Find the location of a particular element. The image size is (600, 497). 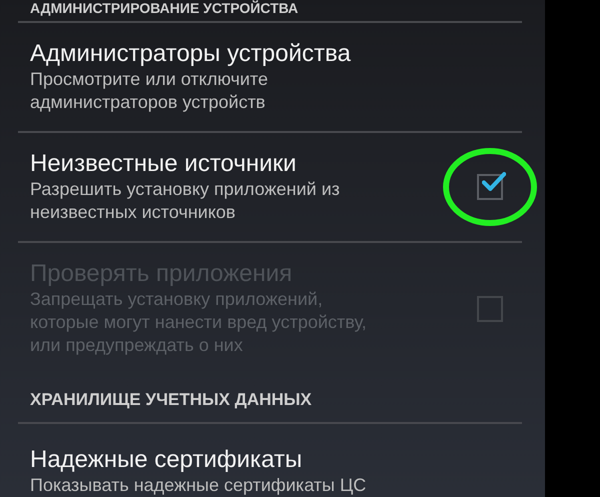

section-header: ХРАНИЛИЩЕ УЧЕТНЫХ ДАННЫХ is located at coordinates (171, 400).